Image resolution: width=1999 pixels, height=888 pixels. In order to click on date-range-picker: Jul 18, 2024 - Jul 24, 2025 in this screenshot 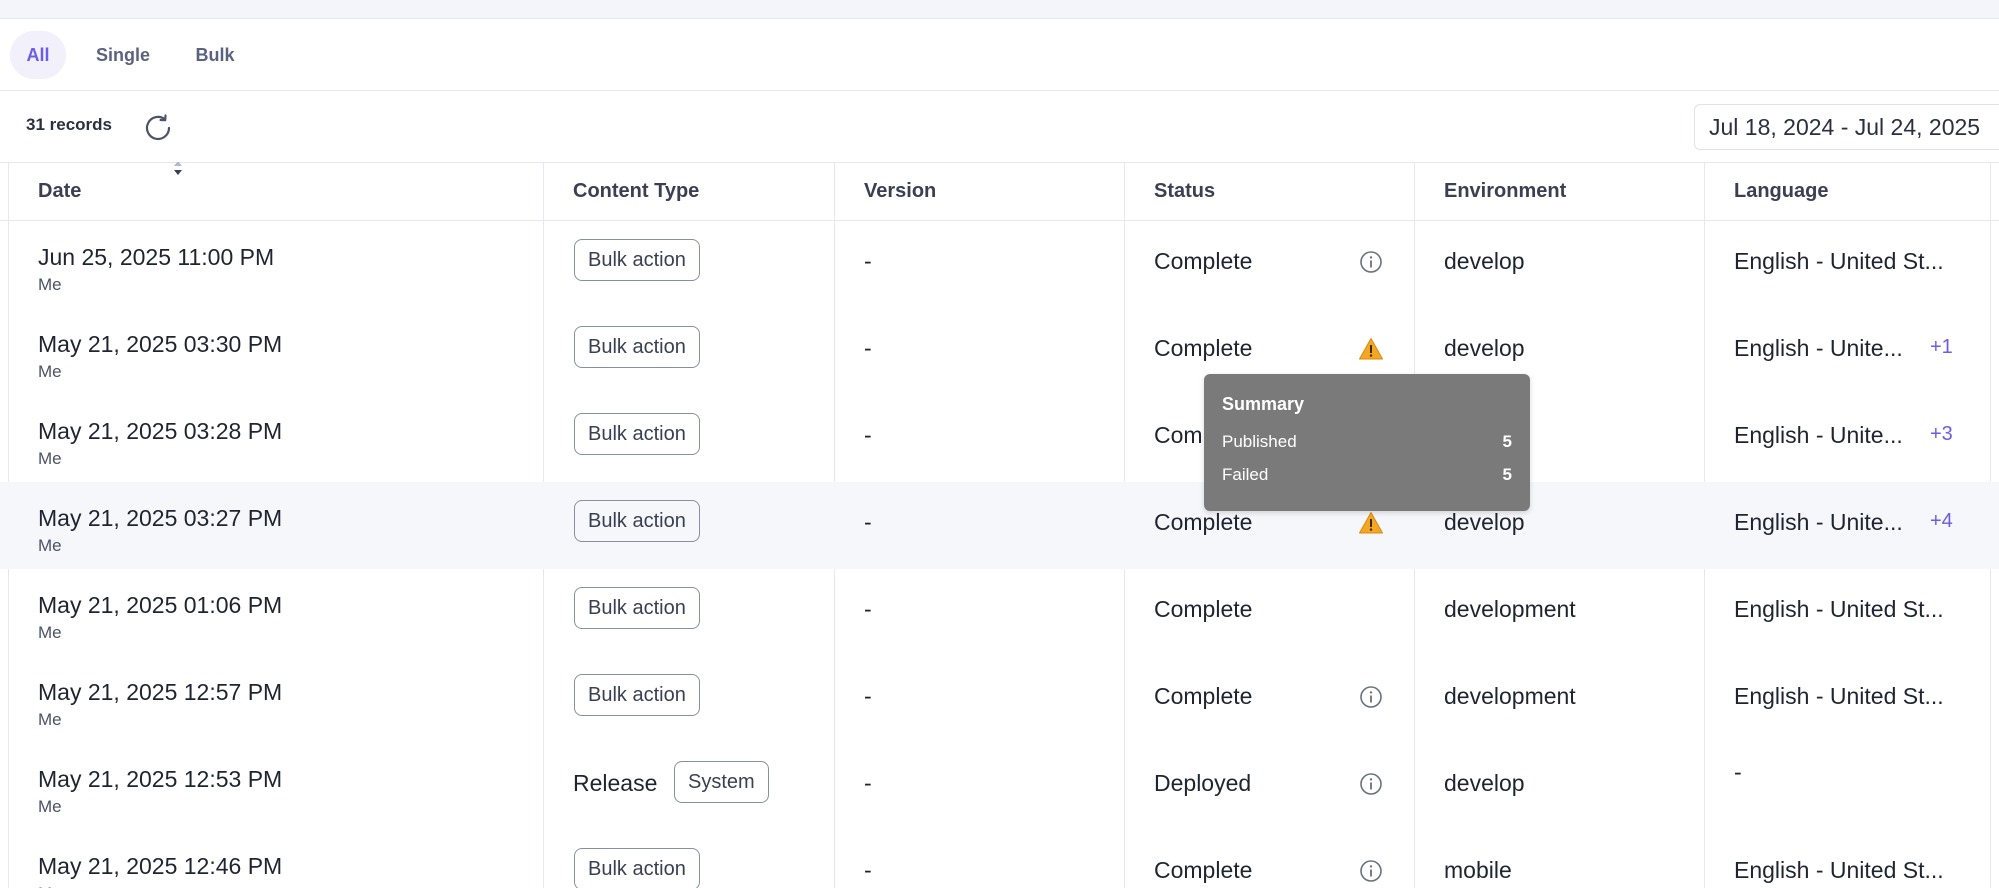, I will do `click(1846, 127)`.